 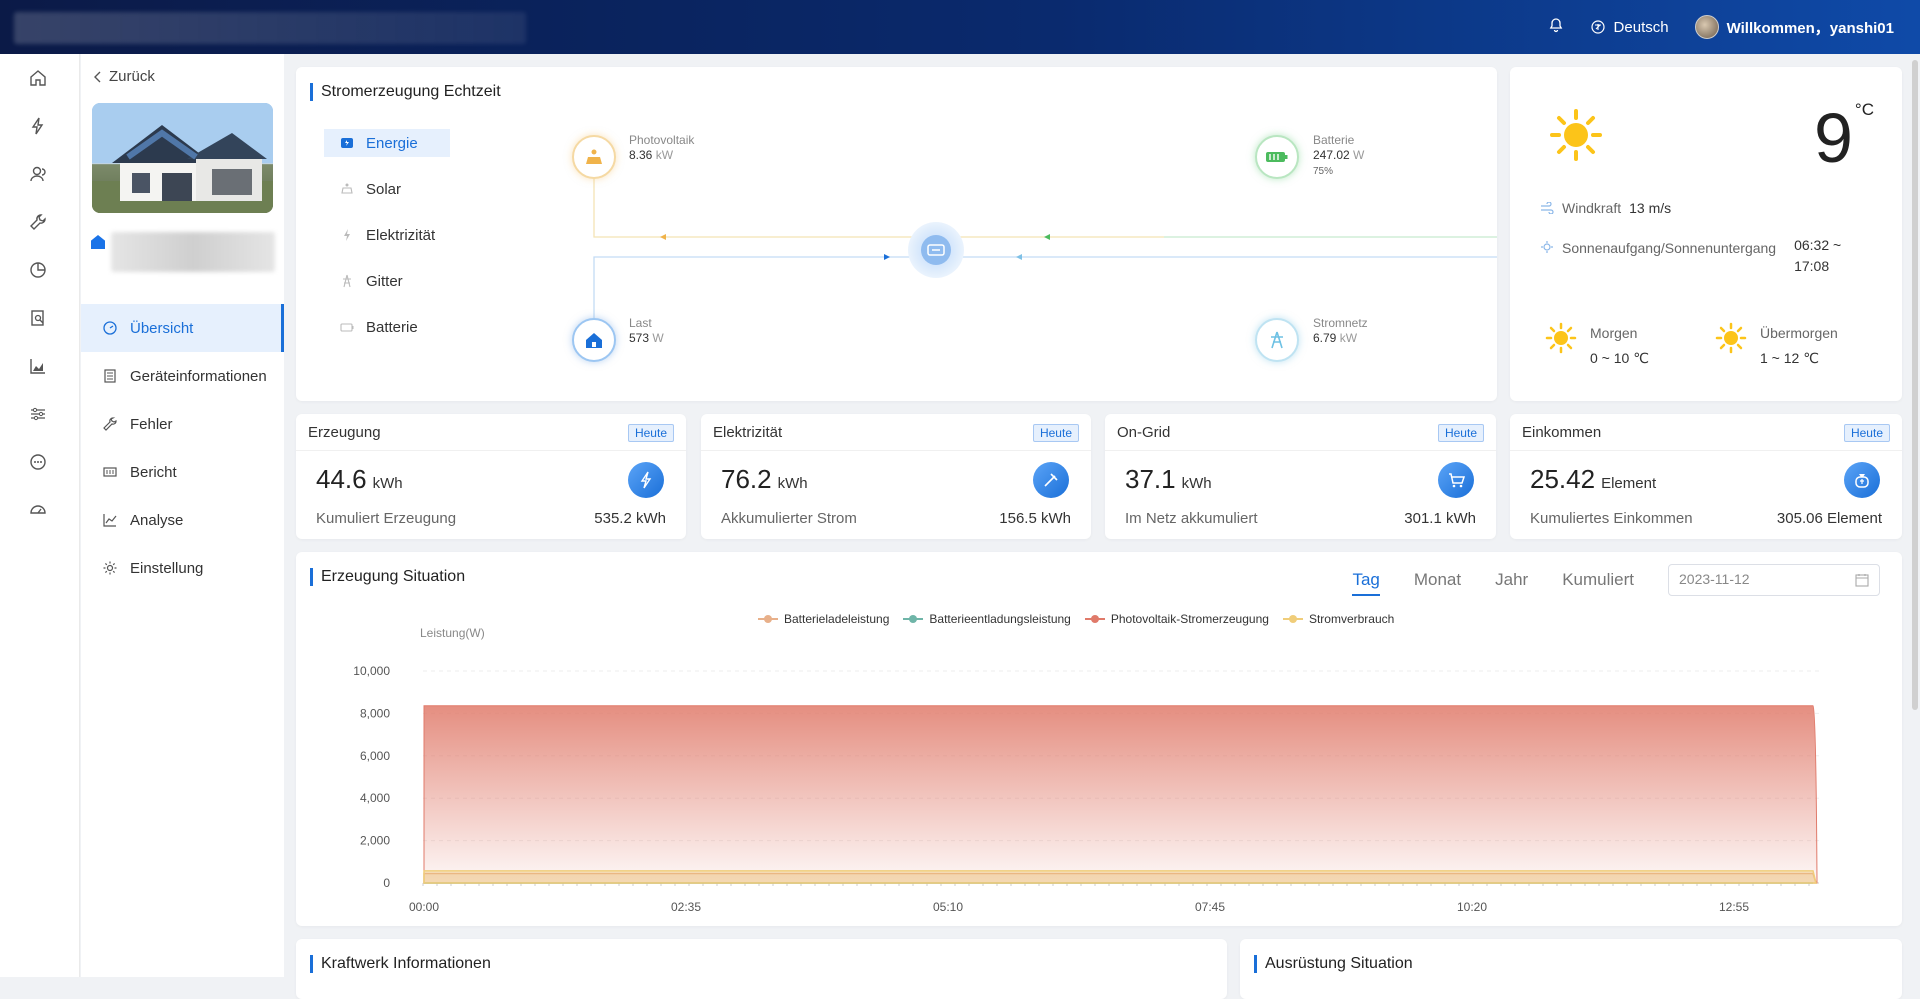 What do you see at coordinates (182, 424) in the screenshot?
I see `menu-item-errors: Fehler` at bounding box center [182, 424].